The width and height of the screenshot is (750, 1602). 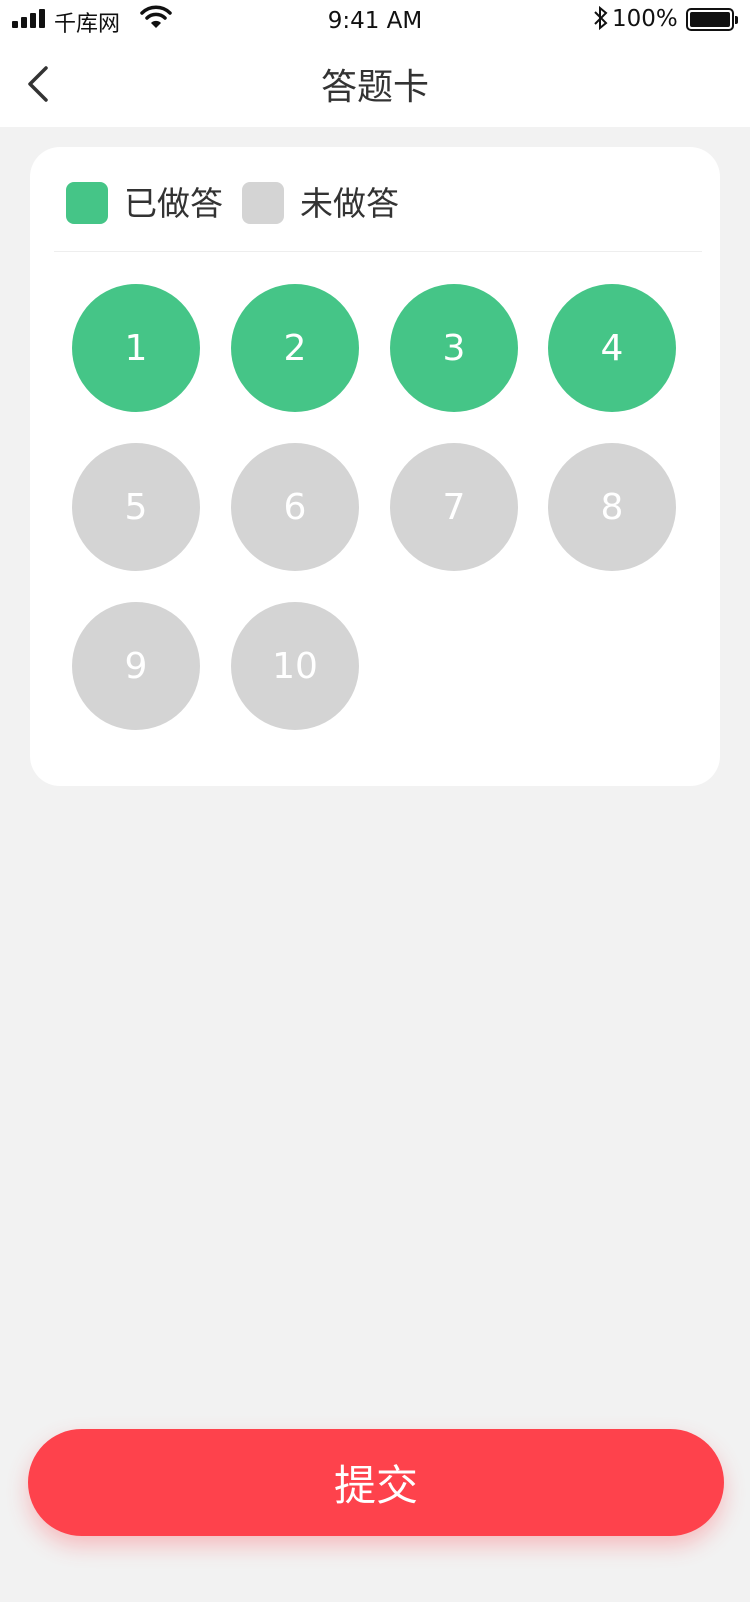 What do you see at coordinates (295, 666) in the screenshot?
I see `question-button-10: 10` at bounding box center [295, 666].